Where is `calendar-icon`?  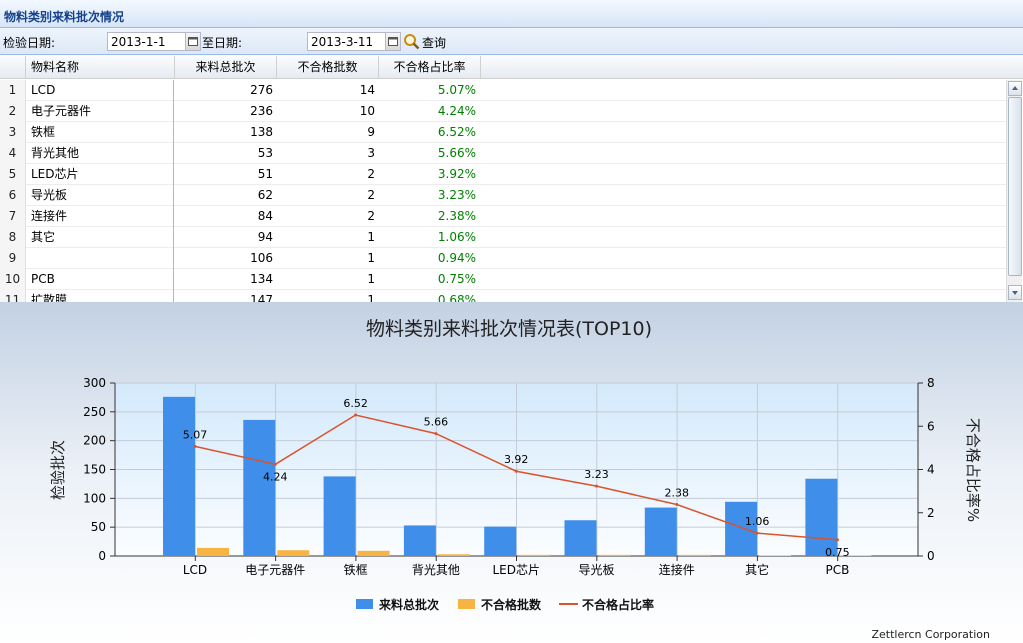
calendar-icon is located at coordinates (193, 41).